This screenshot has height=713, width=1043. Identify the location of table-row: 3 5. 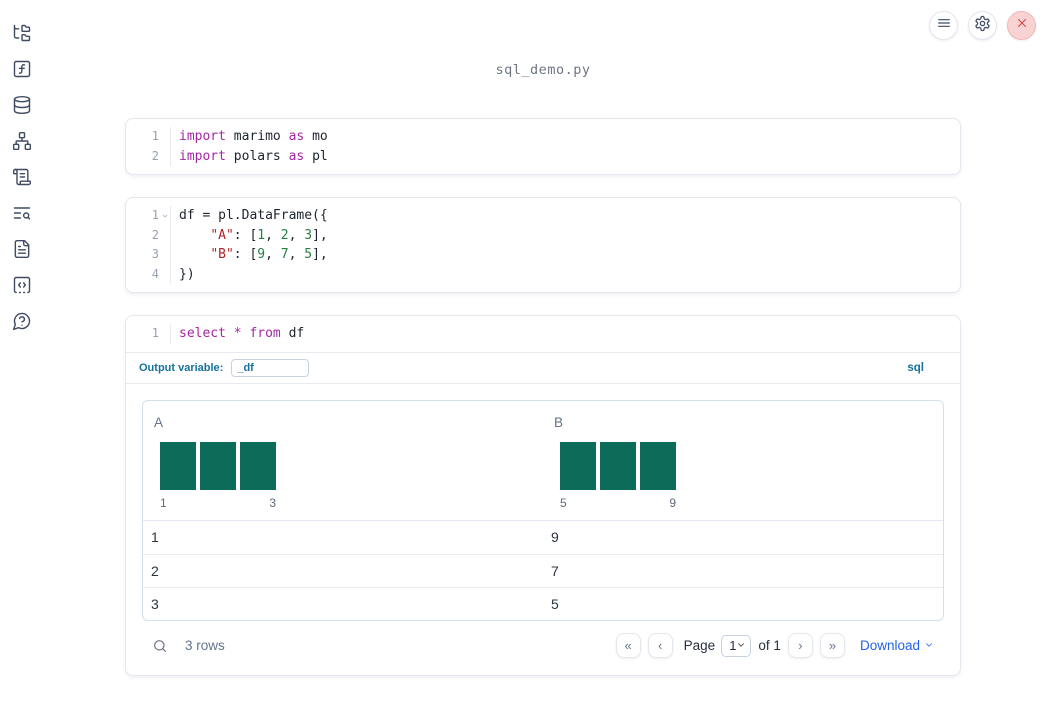
(543, 603).